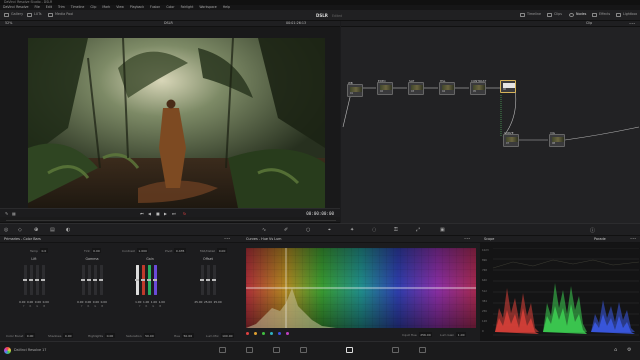 The width and height of the screenshot is (640, 360). Describe the element at coordinates (36, 230) in the screenshot. I see `color-wheels-icon: ⊕` at that location.